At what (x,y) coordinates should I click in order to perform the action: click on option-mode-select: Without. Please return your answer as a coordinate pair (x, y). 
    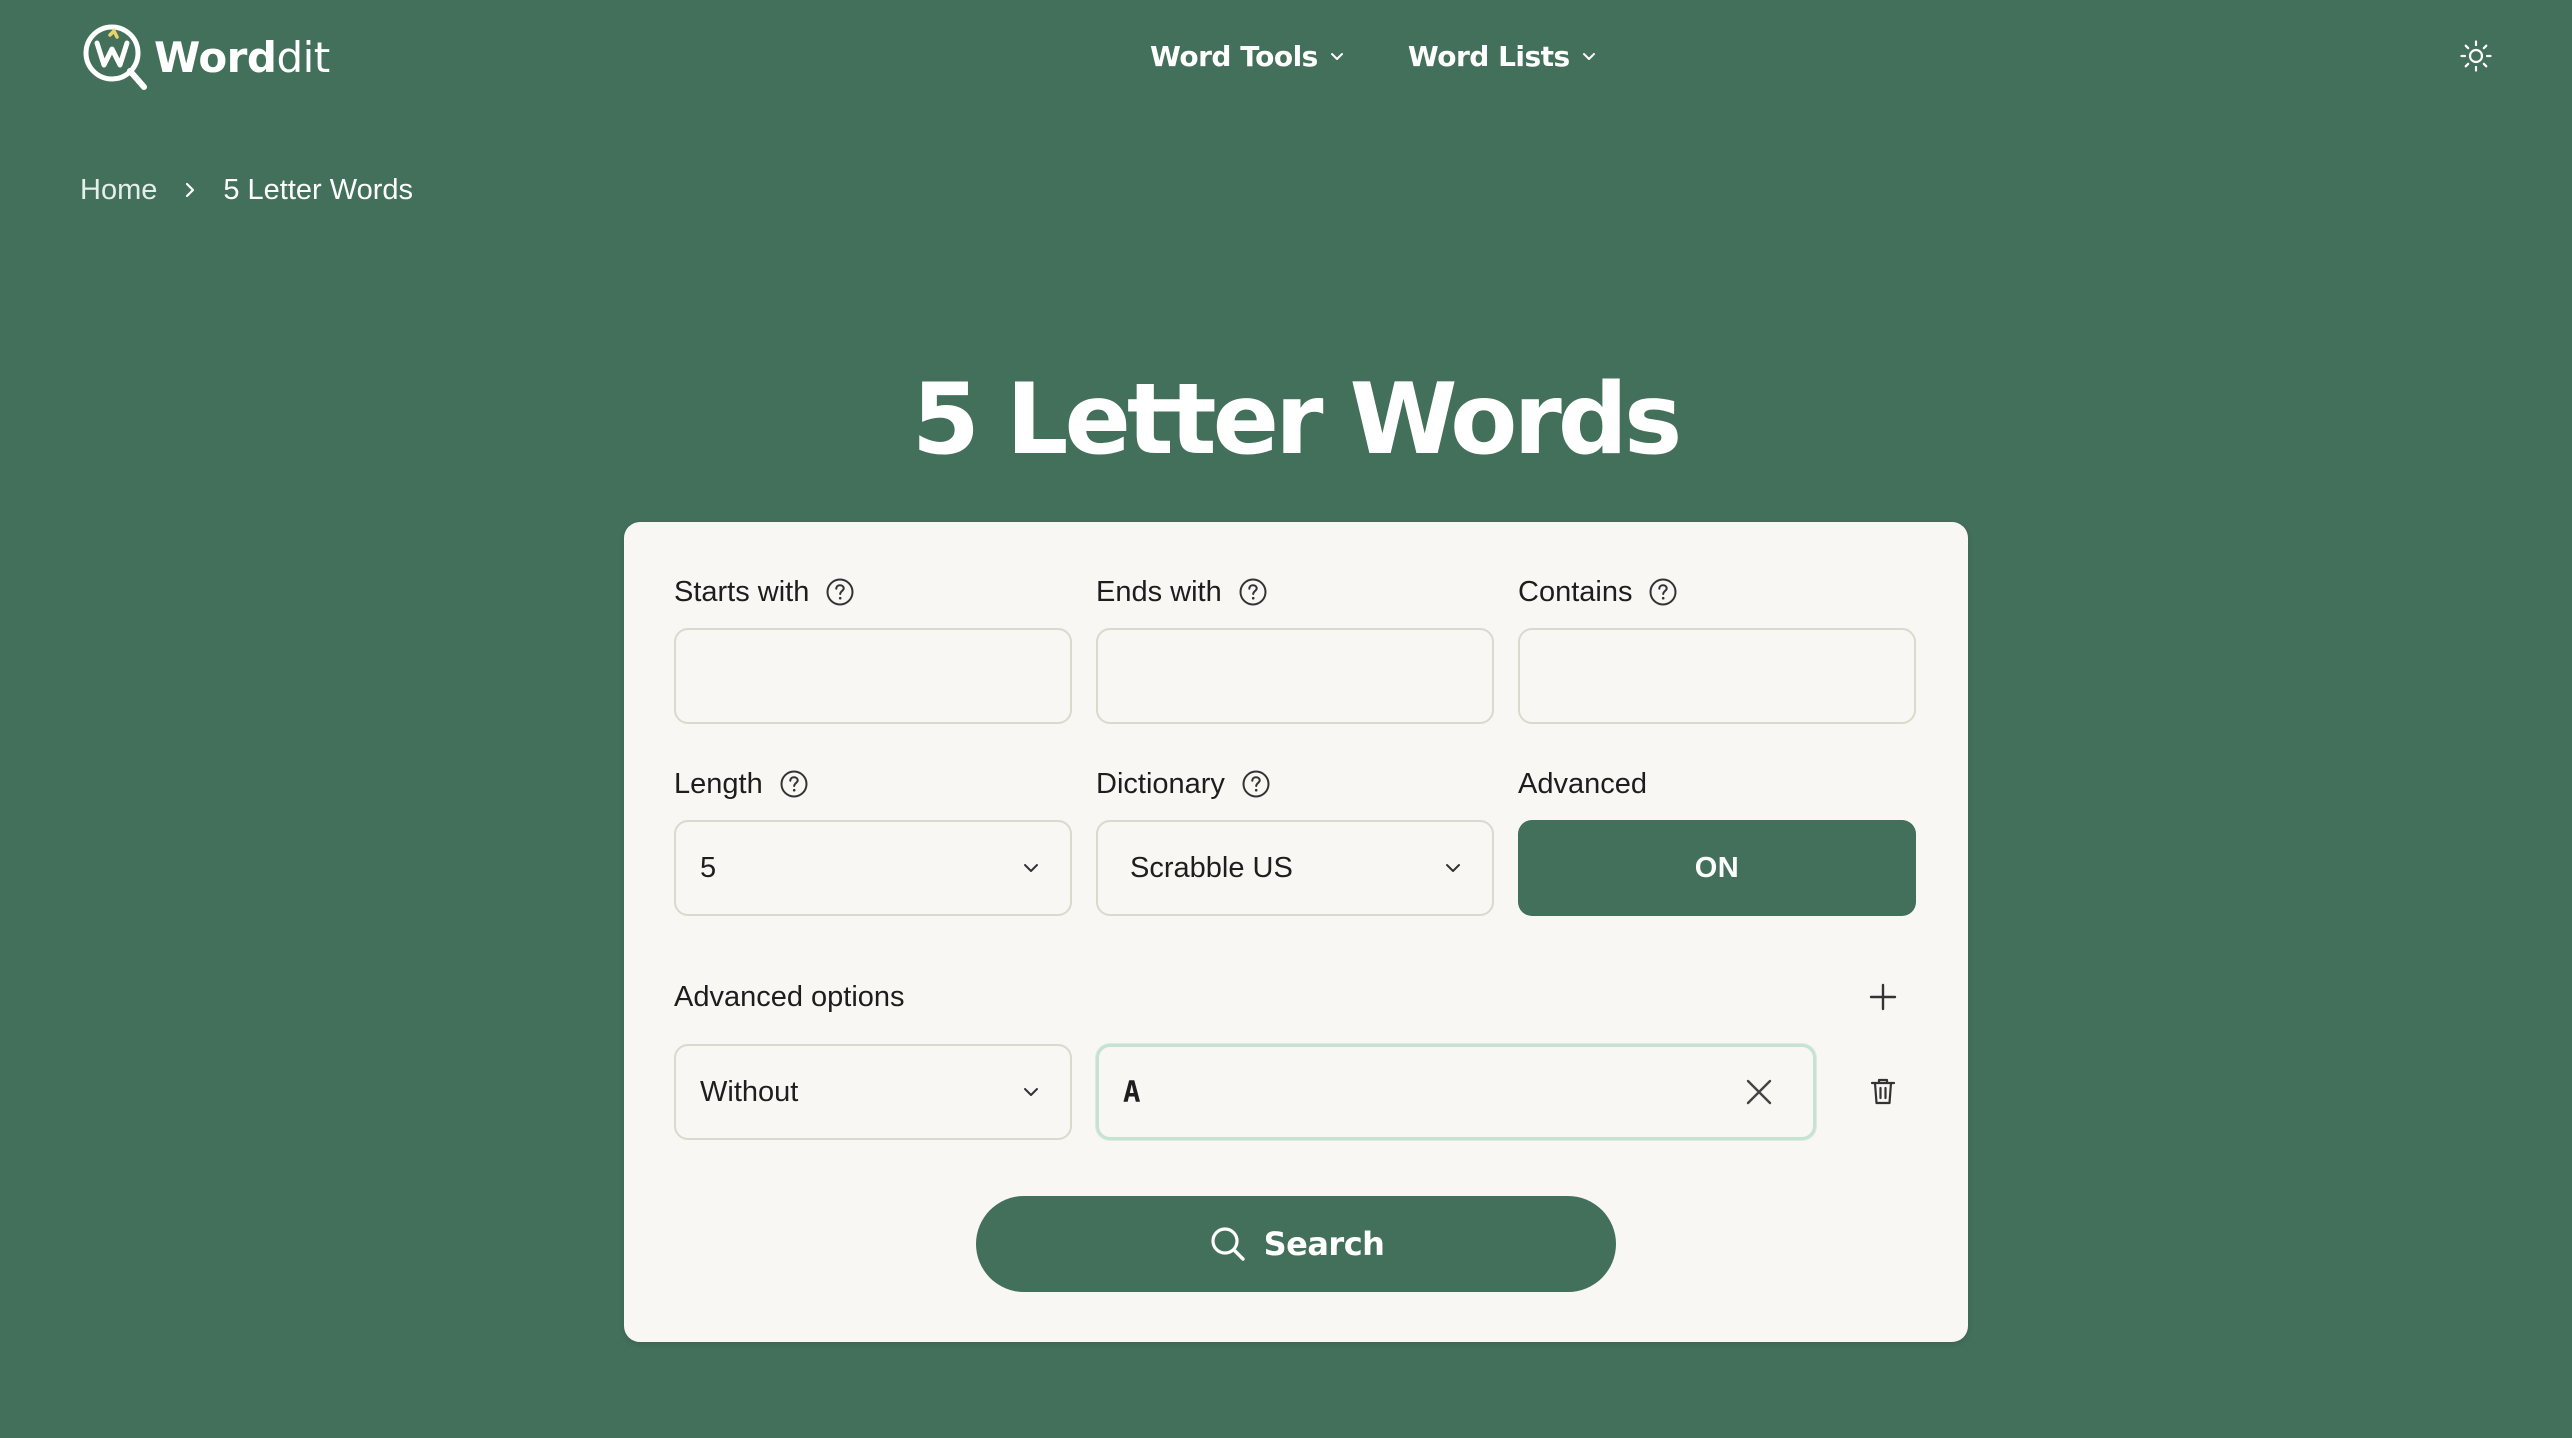
    Looking at the image, I should click on (873, 1092).